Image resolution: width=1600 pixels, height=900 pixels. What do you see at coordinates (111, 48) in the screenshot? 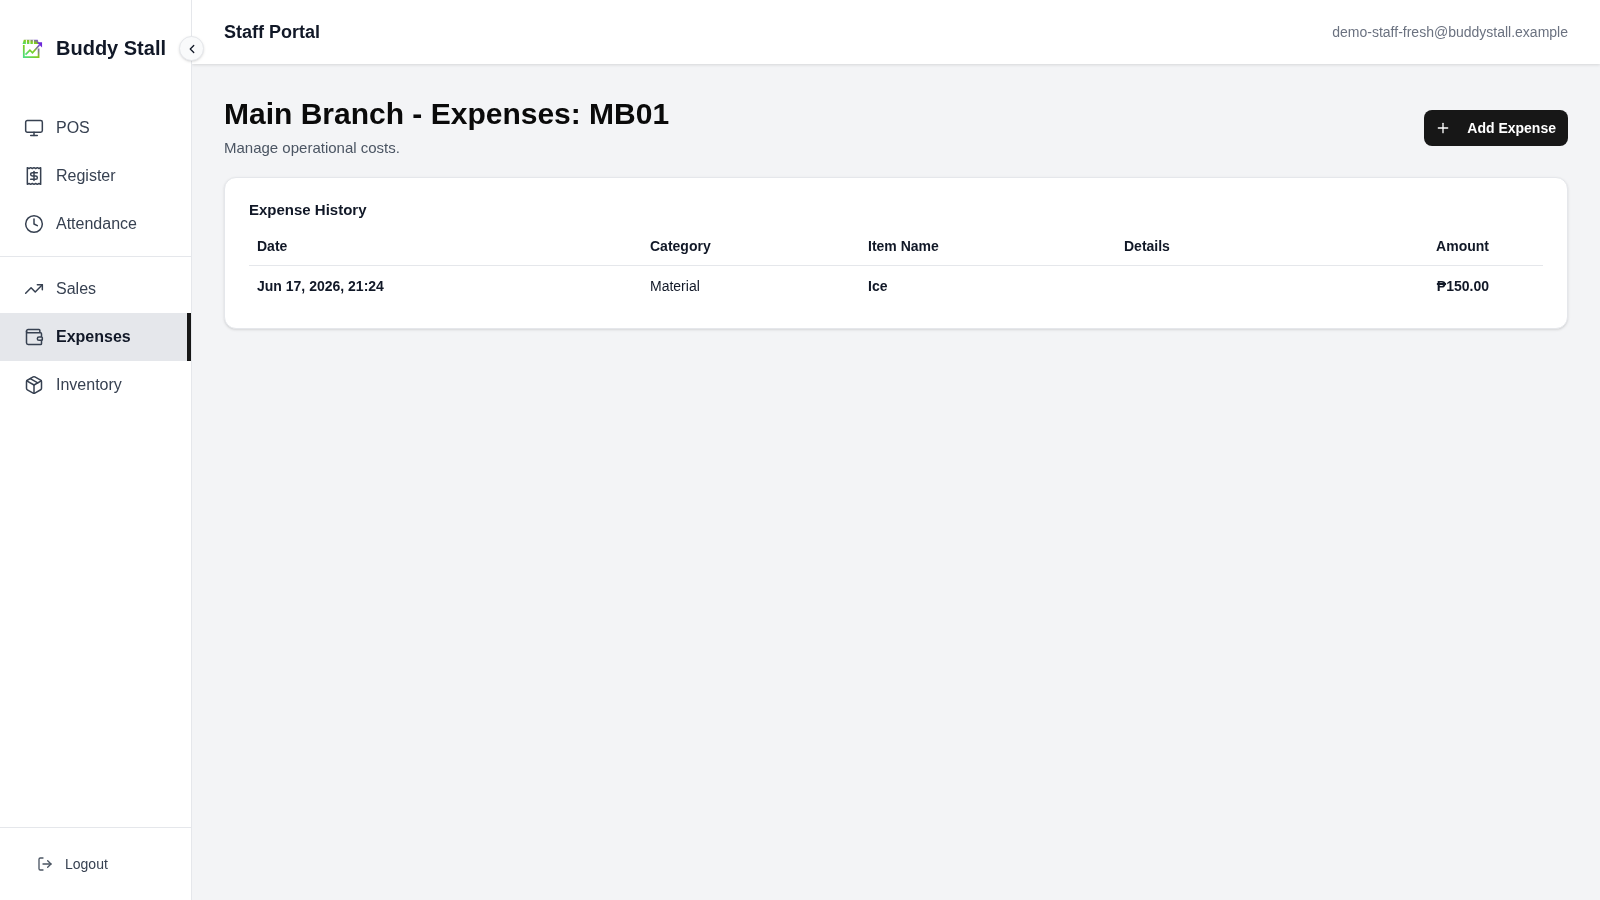
I see `brand-name: Buddy Stall` at bounding box center [111, 48].